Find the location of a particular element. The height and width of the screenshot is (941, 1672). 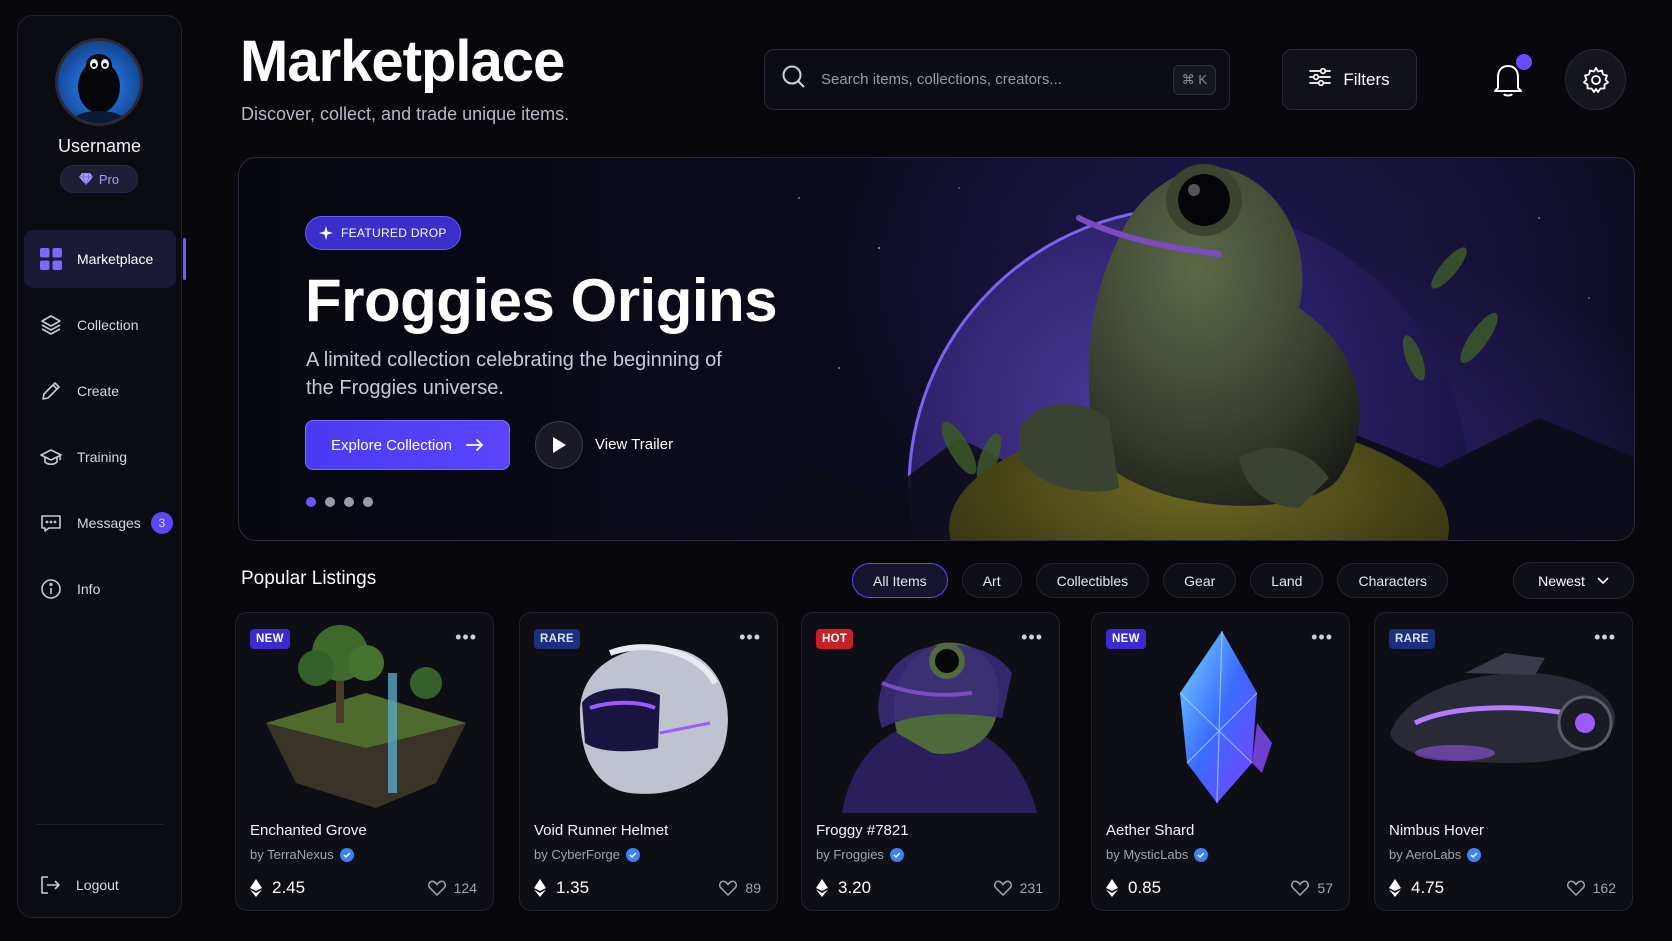

grid-icon is located at coordinates (51, 259).